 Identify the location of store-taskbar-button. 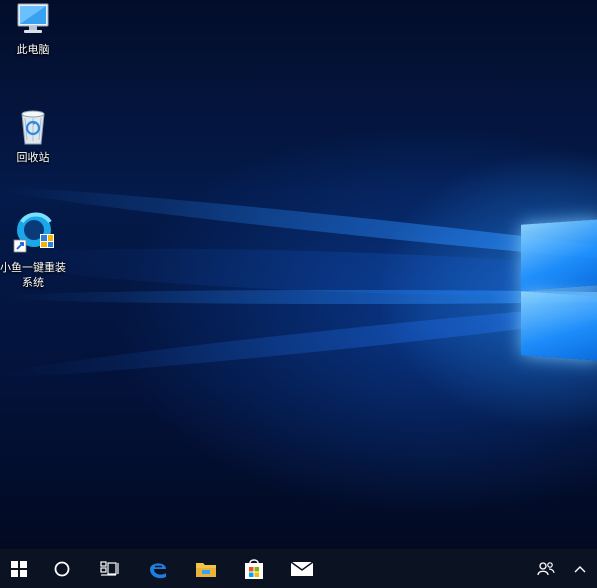
(254, 568).